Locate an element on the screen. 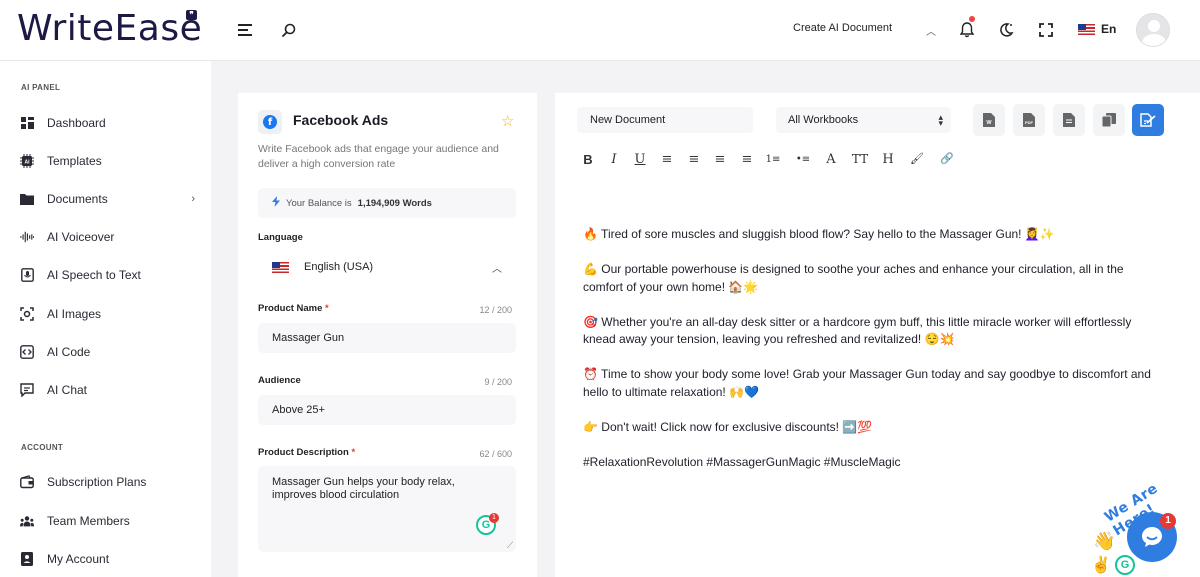  export-pdf-button: PDF is located at coordinates (1029, 120).